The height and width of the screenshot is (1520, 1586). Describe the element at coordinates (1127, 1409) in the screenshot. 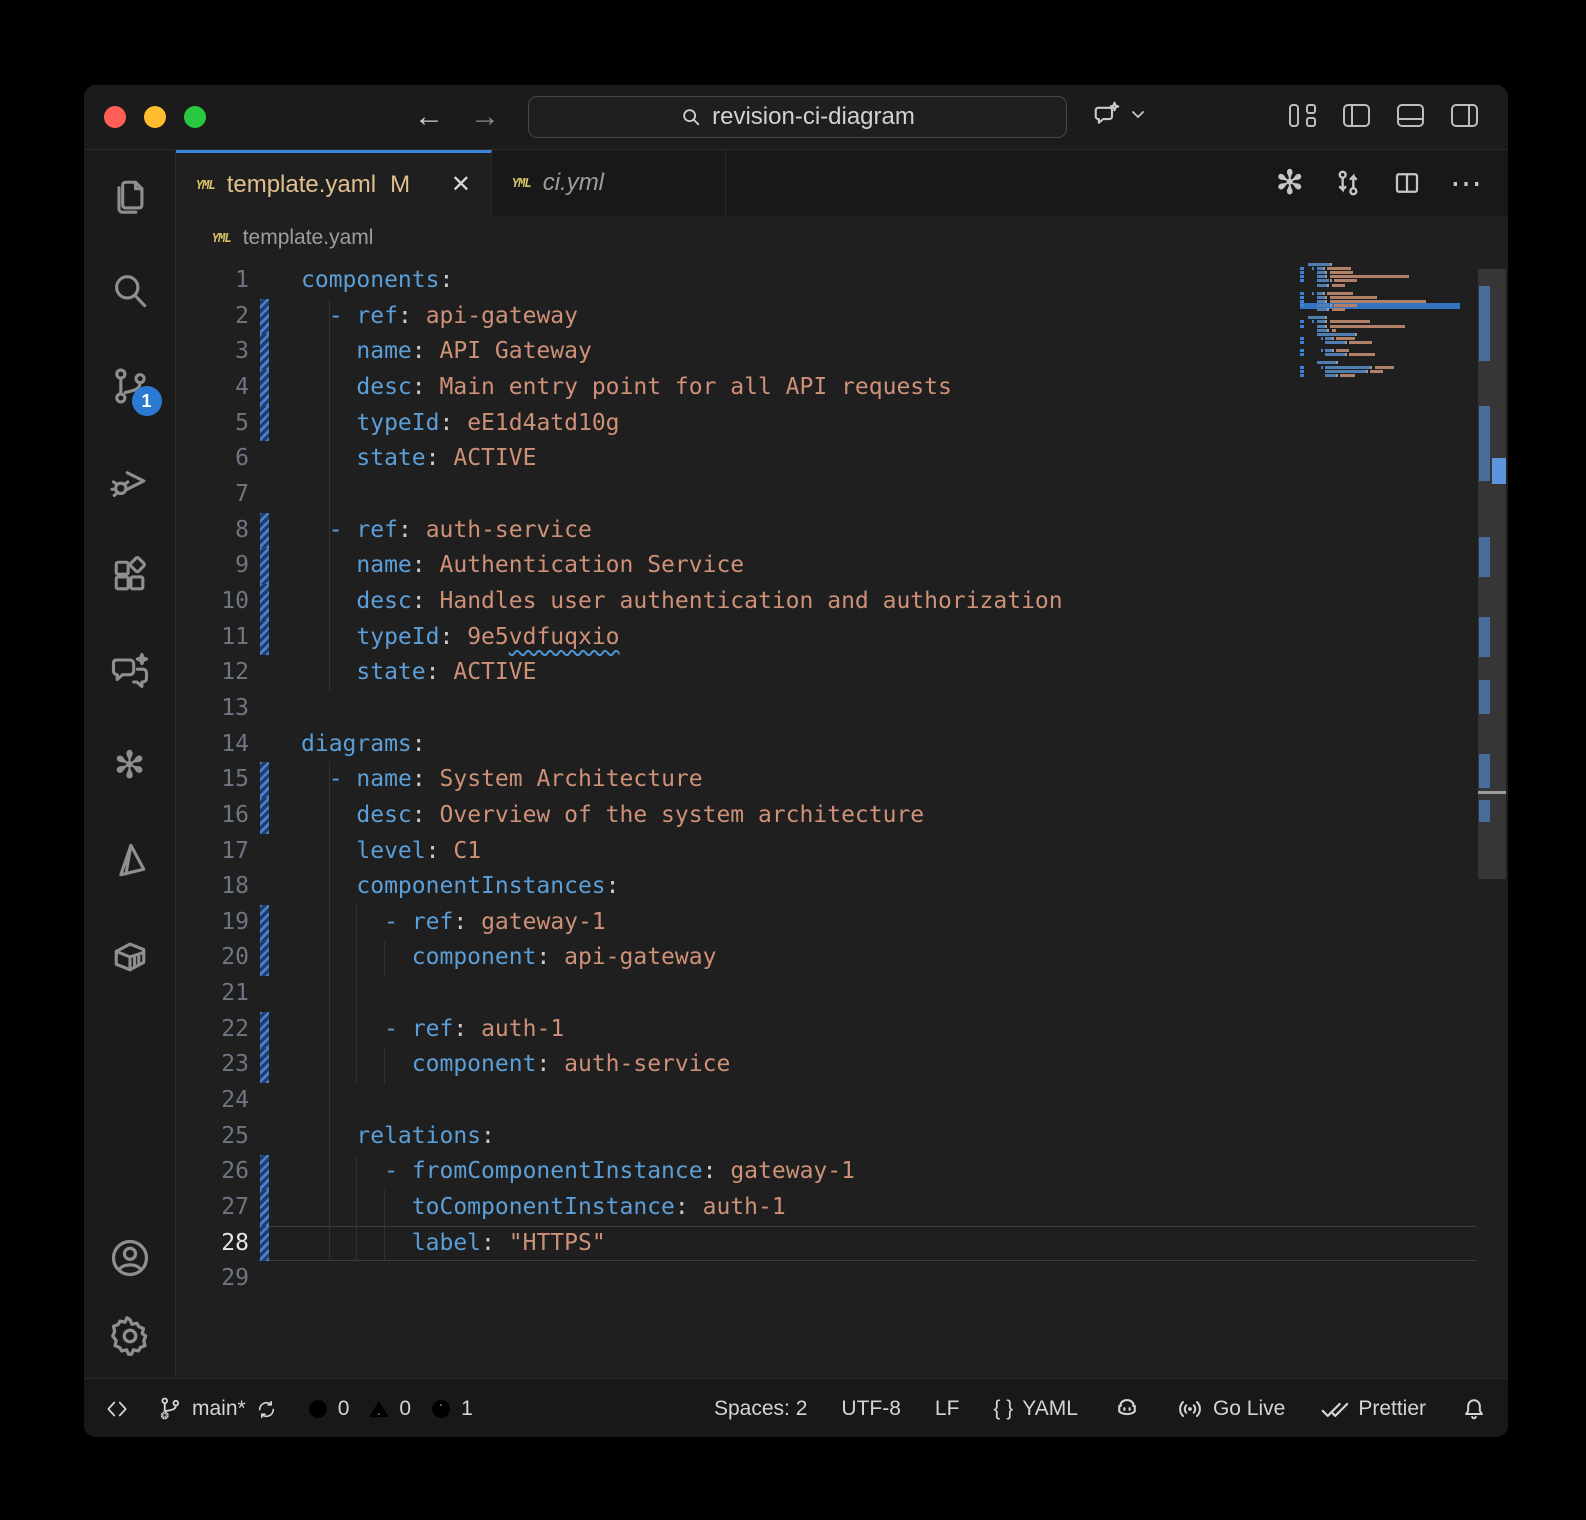

I see `copilot-status` at that location.